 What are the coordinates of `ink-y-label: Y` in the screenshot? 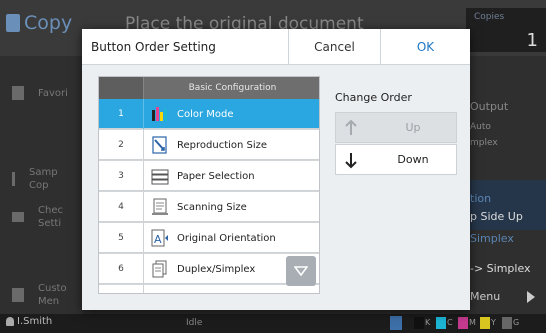 It's located at (493, 322).